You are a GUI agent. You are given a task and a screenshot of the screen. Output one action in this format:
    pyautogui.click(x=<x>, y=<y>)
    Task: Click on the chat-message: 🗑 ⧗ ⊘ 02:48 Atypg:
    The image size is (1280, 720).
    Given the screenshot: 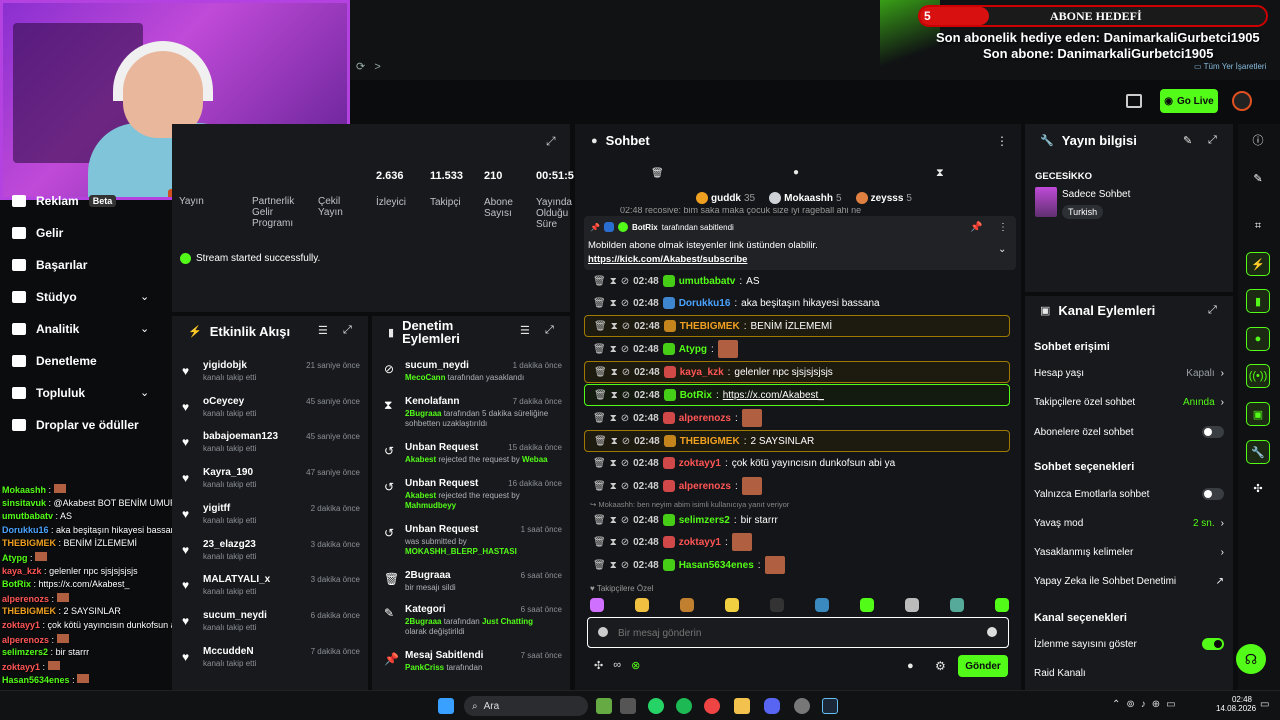 What is the action you would take?
    pyautogui.click(x=797, y=349)
    